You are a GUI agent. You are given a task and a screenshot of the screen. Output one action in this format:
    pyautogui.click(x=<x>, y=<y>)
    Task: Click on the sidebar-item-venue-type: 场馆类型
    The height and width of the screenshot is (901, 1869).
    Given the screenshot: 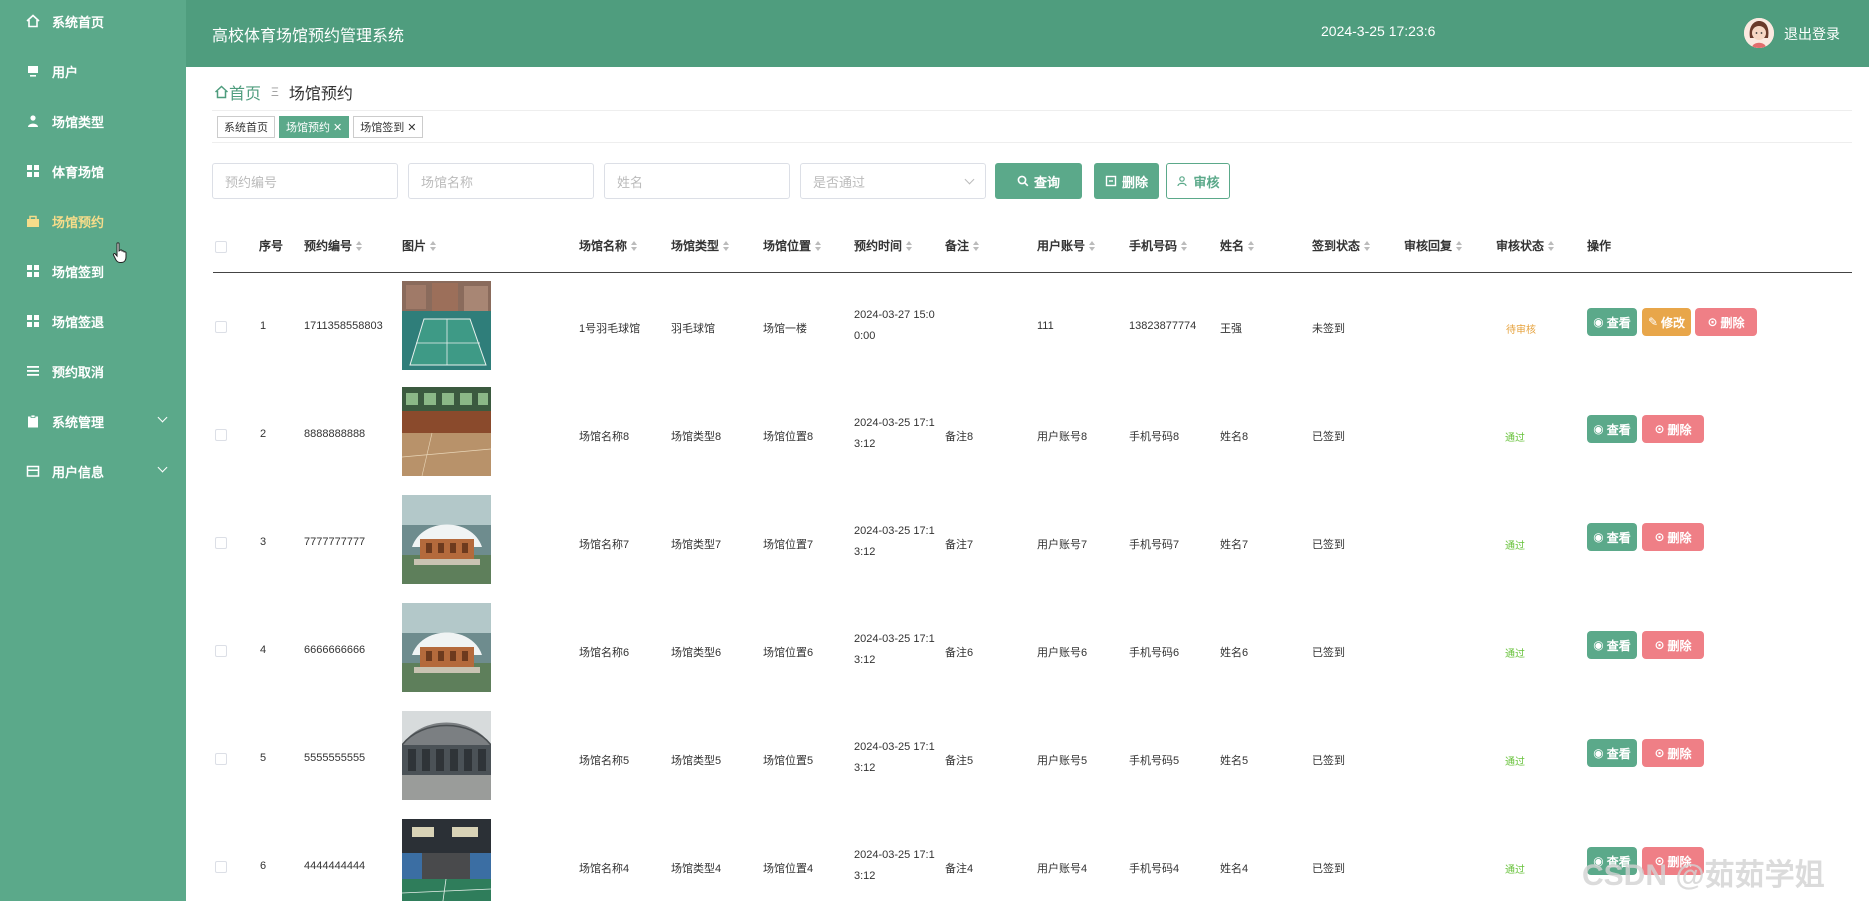 What is the action you would take?
    pyautogui.click(x=93, y=121)
    